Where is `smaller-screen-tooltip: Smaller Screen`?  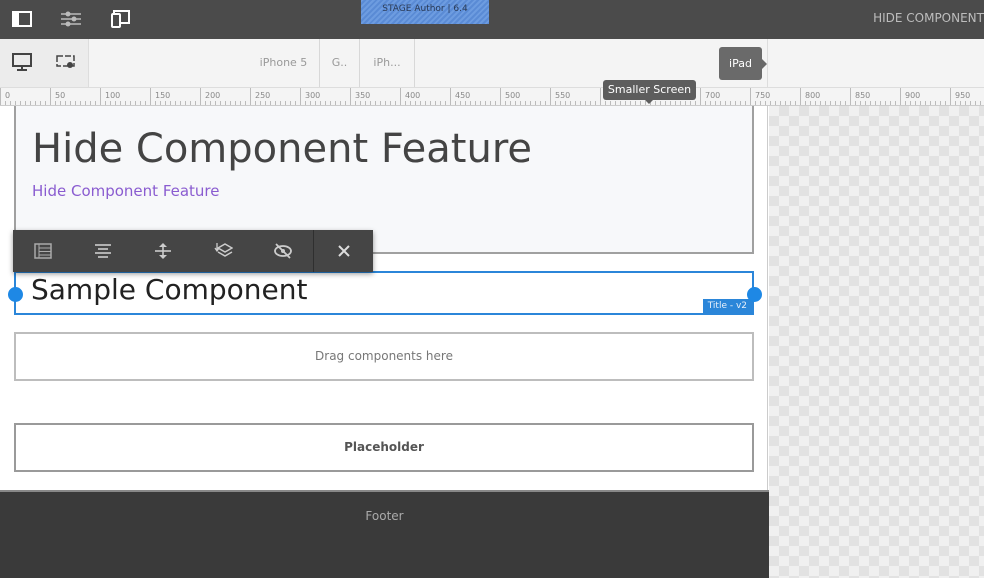
smaller-screen-tooltip: Smaller Screen is located at coordinates (649, 92).